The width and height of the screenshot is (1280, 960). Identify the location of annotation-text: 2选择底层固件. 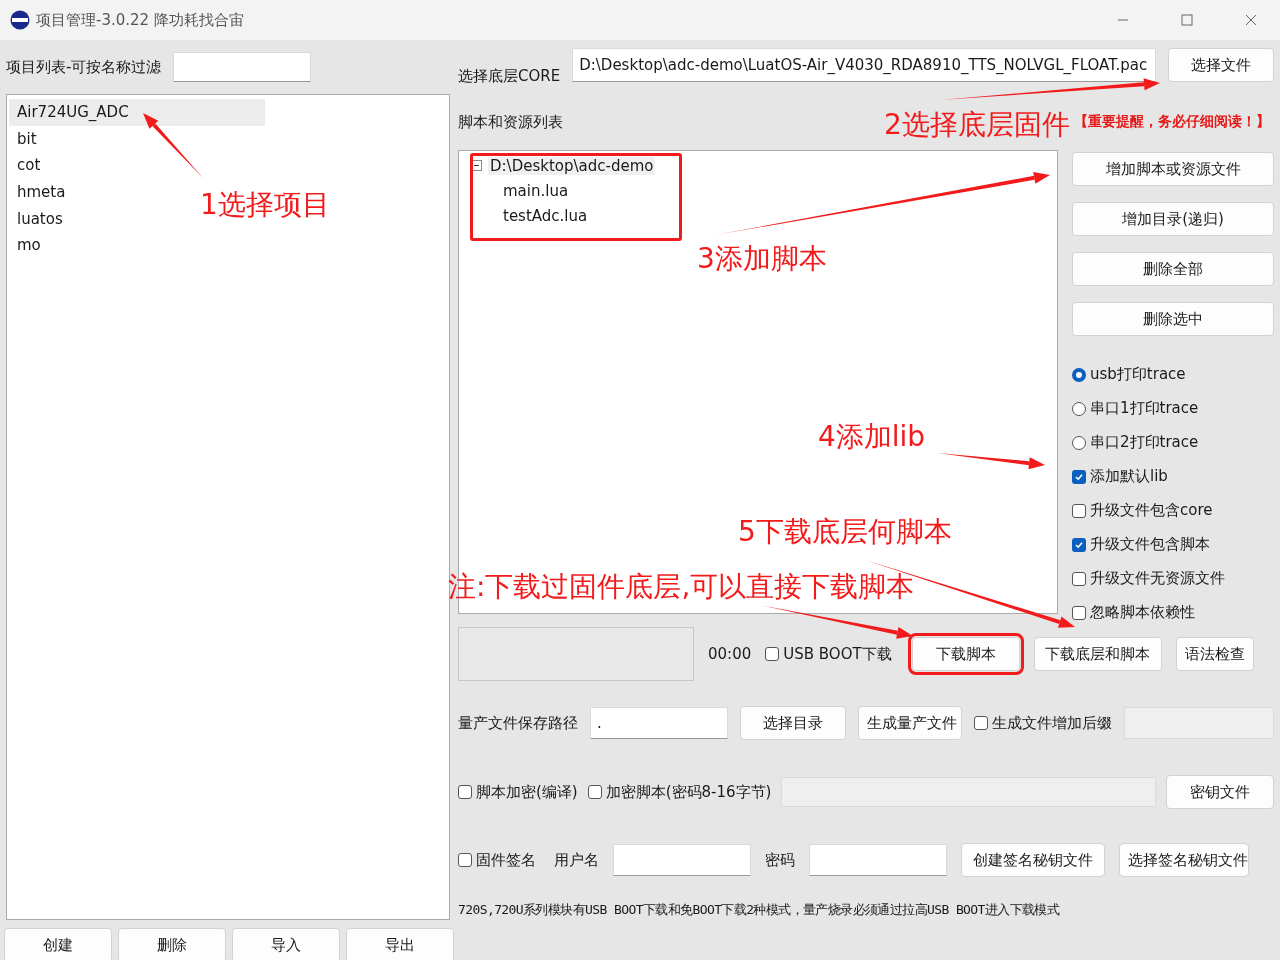
(977, 125).